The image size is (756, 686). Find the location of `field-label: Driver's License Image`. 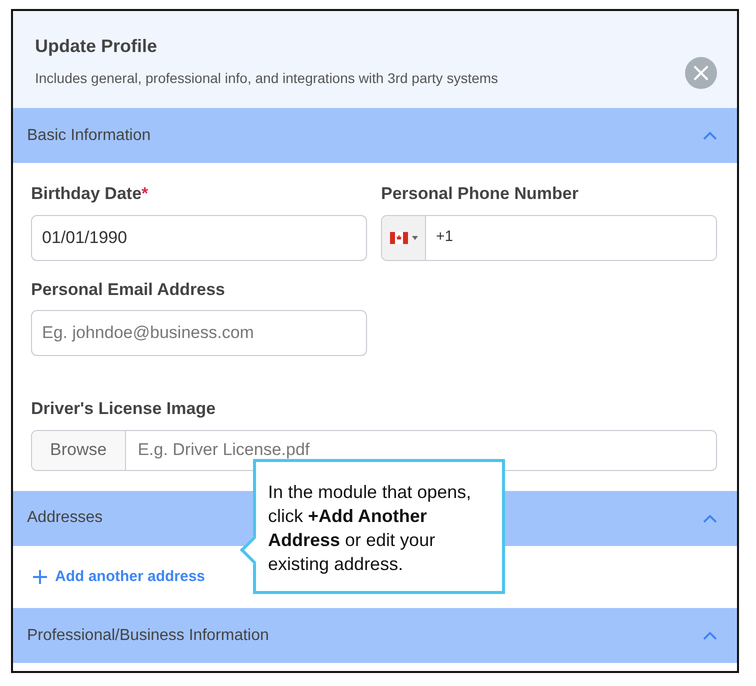

field-label: Driver's License Image is located at coordinates (124, 409).